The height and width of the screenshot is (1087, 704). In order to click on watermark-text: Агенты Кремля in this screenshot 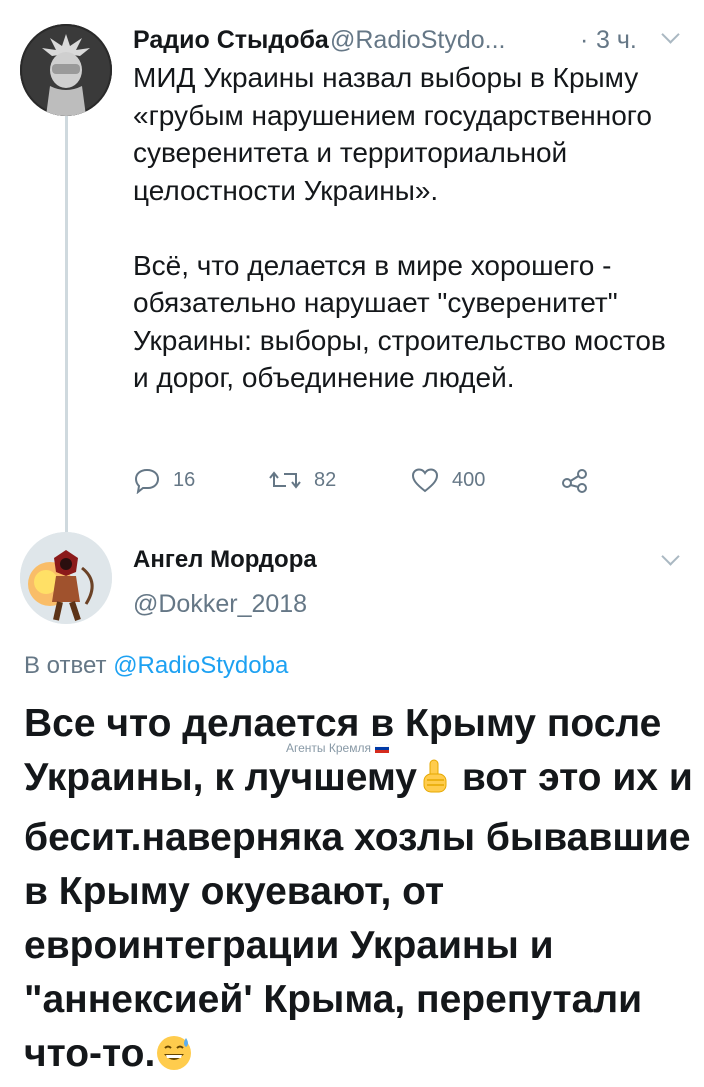, I will do `click(328, 748)`.